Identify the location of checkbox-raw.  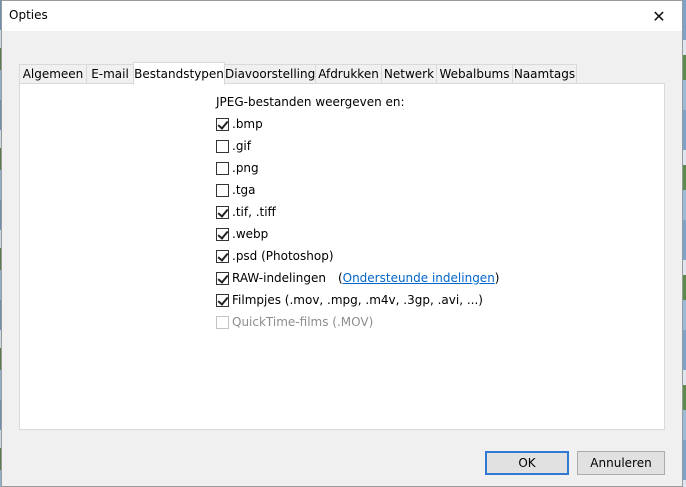
(222, 278).